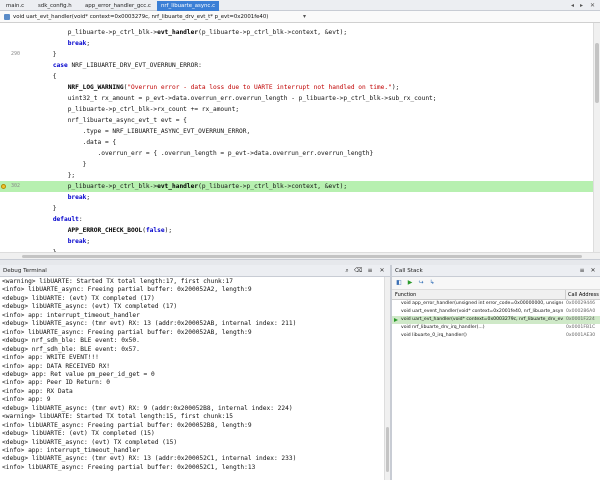 This screenshot has width=600, height=480. What do you see at coordinates (112, 65) in the screenshot?
I see `code-text: case NRF_LIBUARTE_DRV_EVT_OVERRUN_ERROR:` at bounding box center [112, 65].